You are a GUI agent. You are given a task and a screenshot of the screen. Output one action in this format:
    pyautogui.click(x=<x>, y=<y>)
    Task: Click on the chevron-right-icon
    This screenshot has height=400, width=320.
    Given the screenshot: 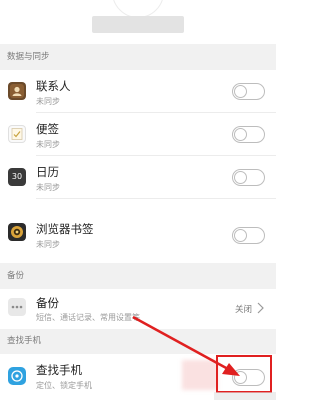 What is the action you would take?
    pyautogui.click(x=260, y=308)
    